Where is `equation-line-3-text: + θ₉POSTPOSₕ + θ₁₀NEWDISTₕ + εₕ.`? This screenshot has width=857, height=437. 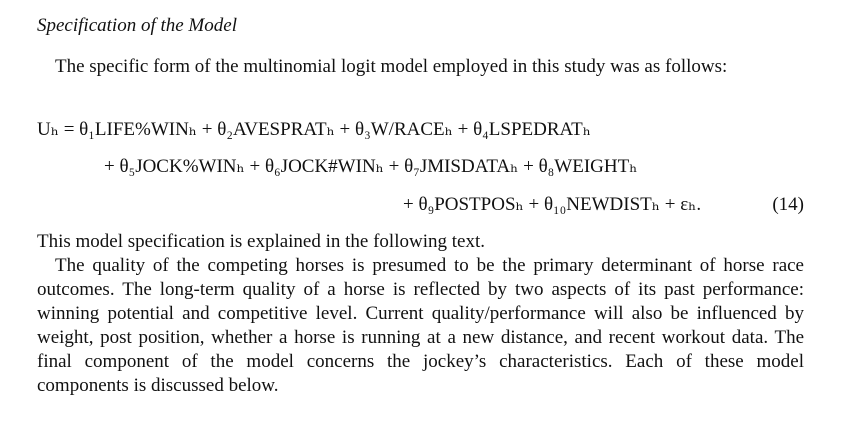 equation-line-3-text: + θ₉POSTPOSₕ + θ₁₀NEWDISTₕ + εₕ. is located at coordinates (552, 204).